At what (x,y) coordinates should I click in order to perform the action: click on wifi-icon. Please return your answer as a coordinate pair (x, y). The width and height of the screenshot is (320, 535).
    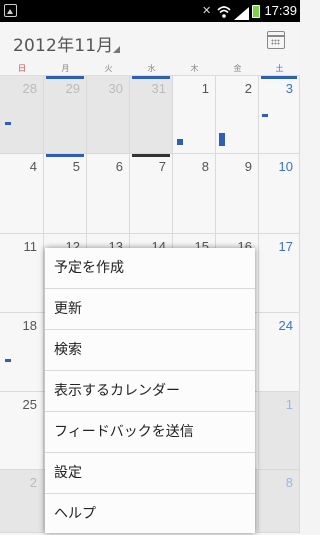
    Looking at the image, I should click on (224, 11).